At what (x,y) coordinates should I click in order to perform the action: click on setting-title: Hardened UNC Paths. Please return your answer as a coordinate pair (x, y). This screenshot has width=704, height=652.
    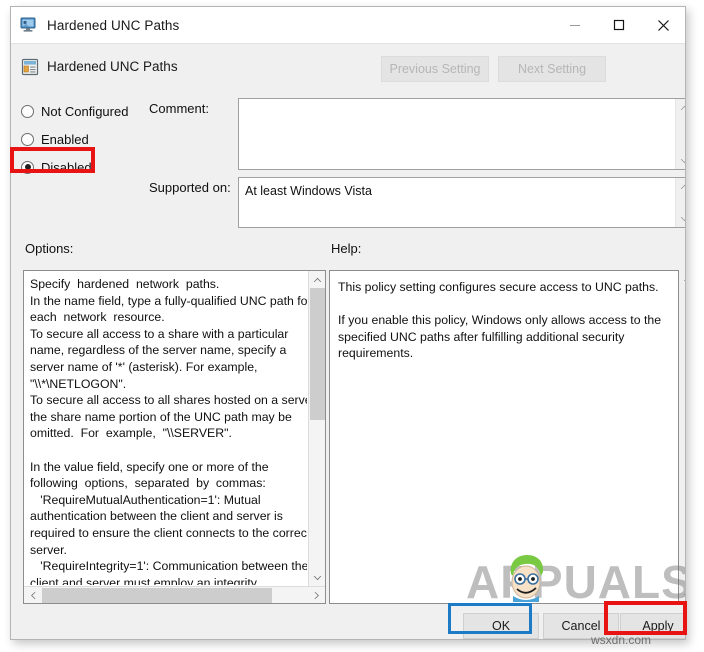
    Looking at the image, I should click on (112, 66).